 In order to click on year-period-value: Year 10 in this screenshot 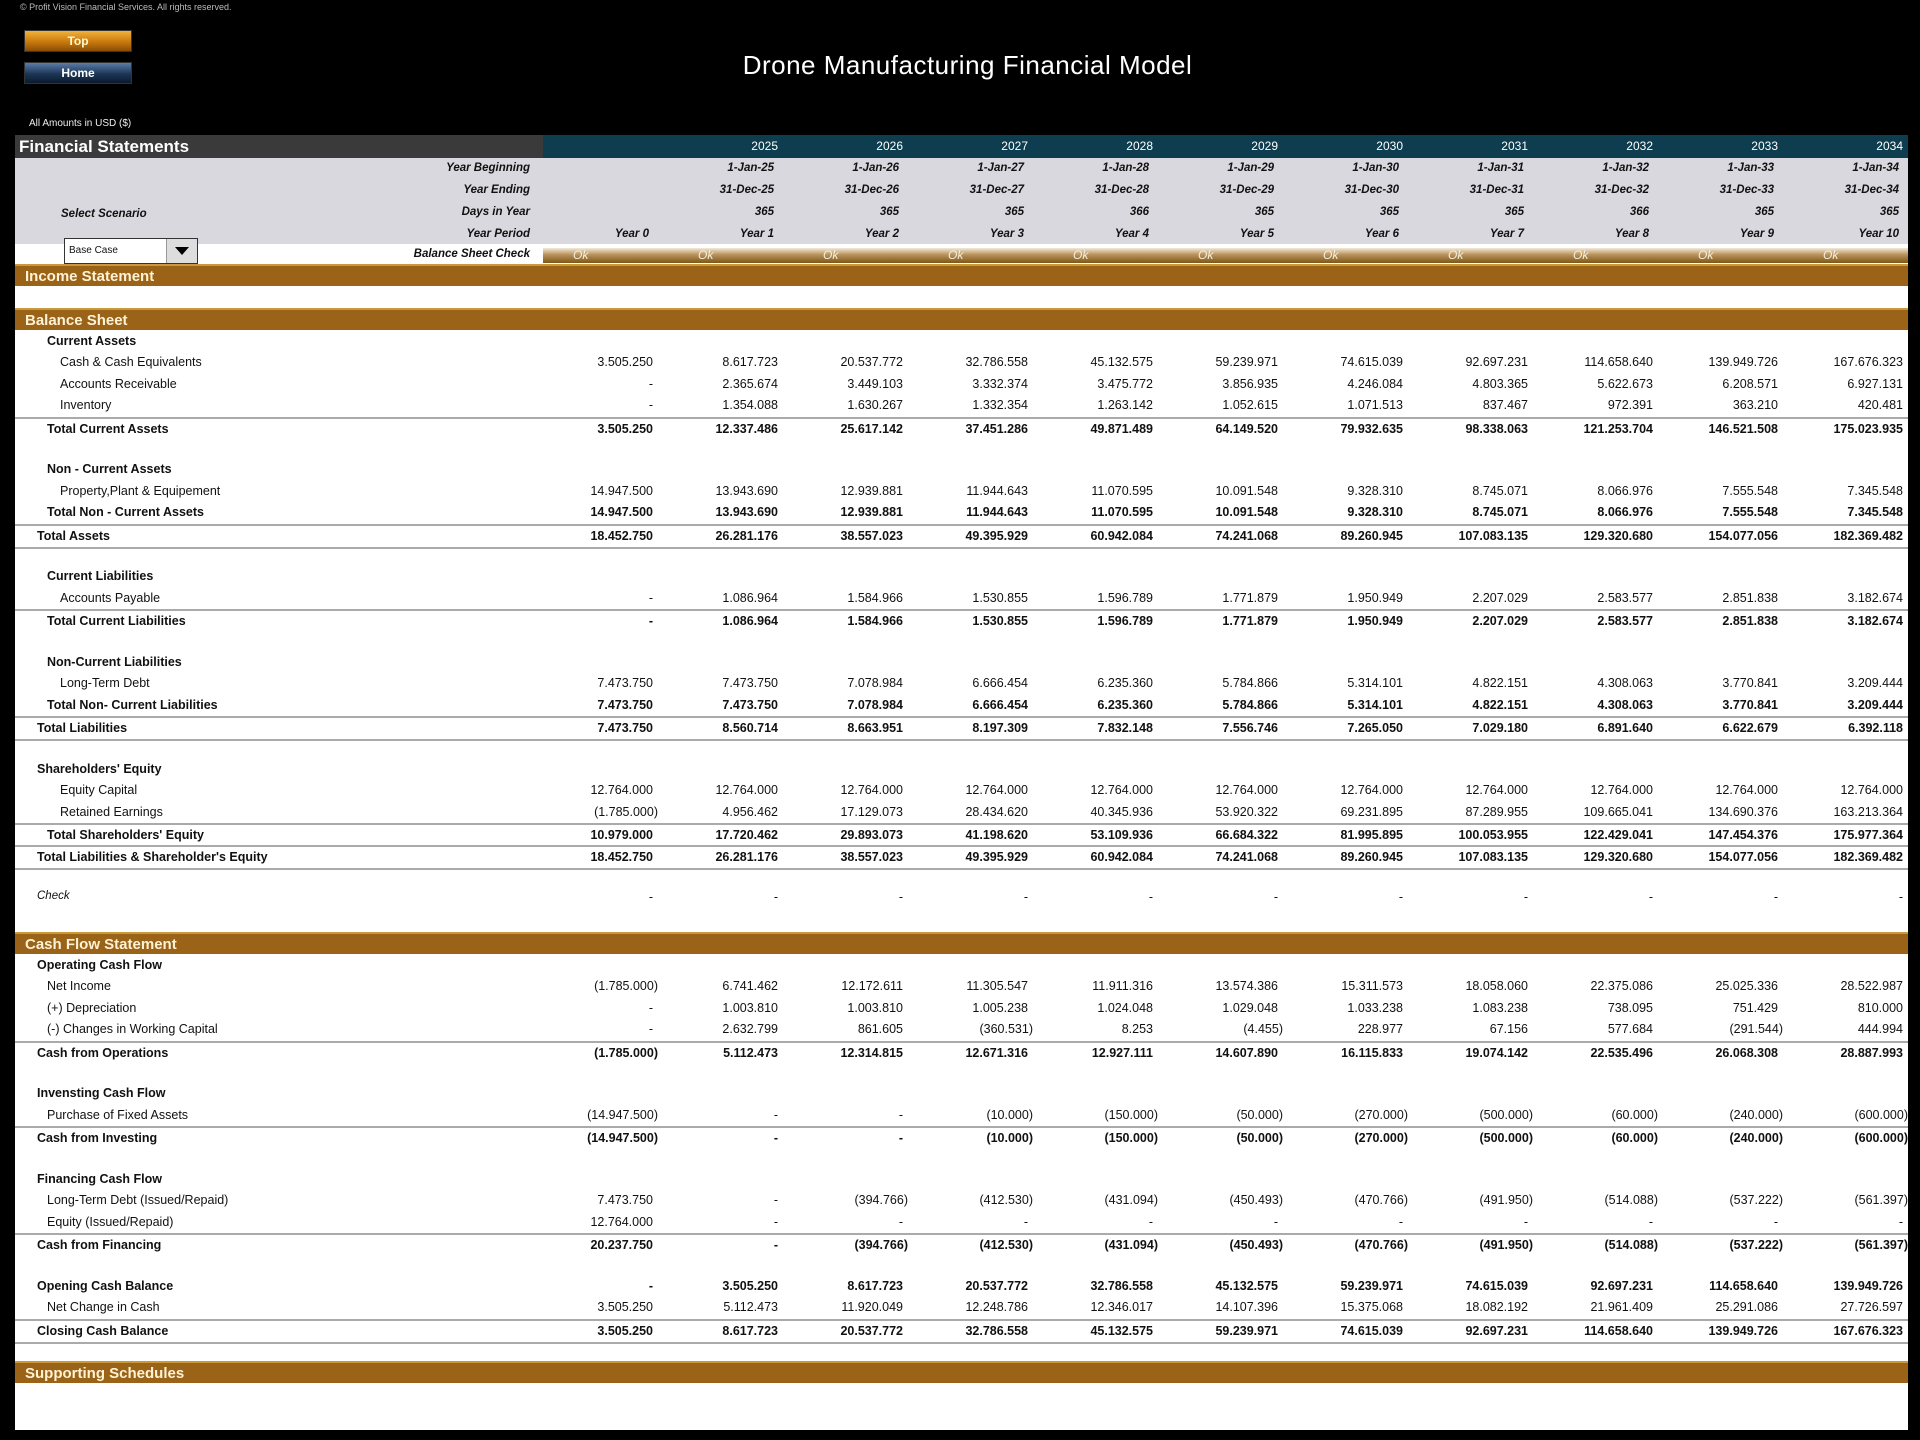, I will do `click(1879, 234)`.